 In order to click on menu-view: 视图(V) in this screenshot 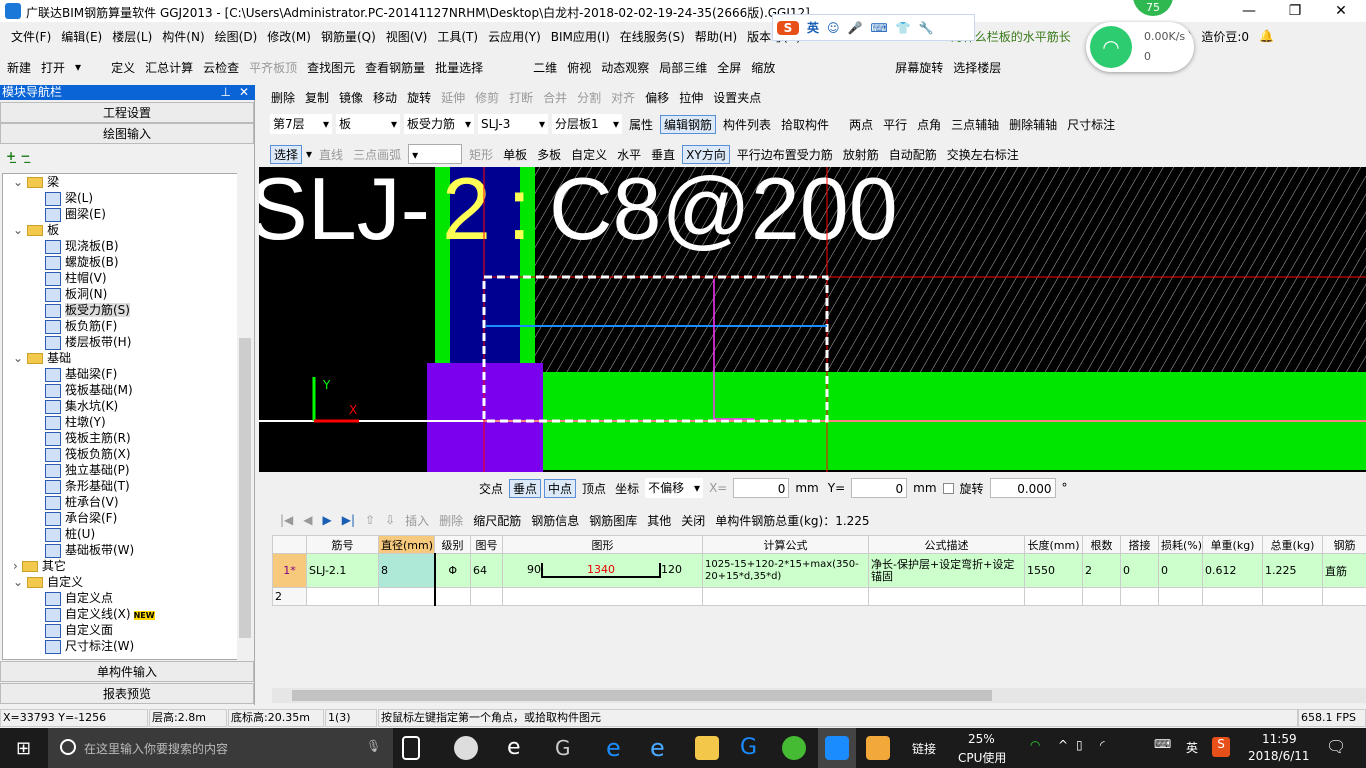, I will do `click(407, 36)`.